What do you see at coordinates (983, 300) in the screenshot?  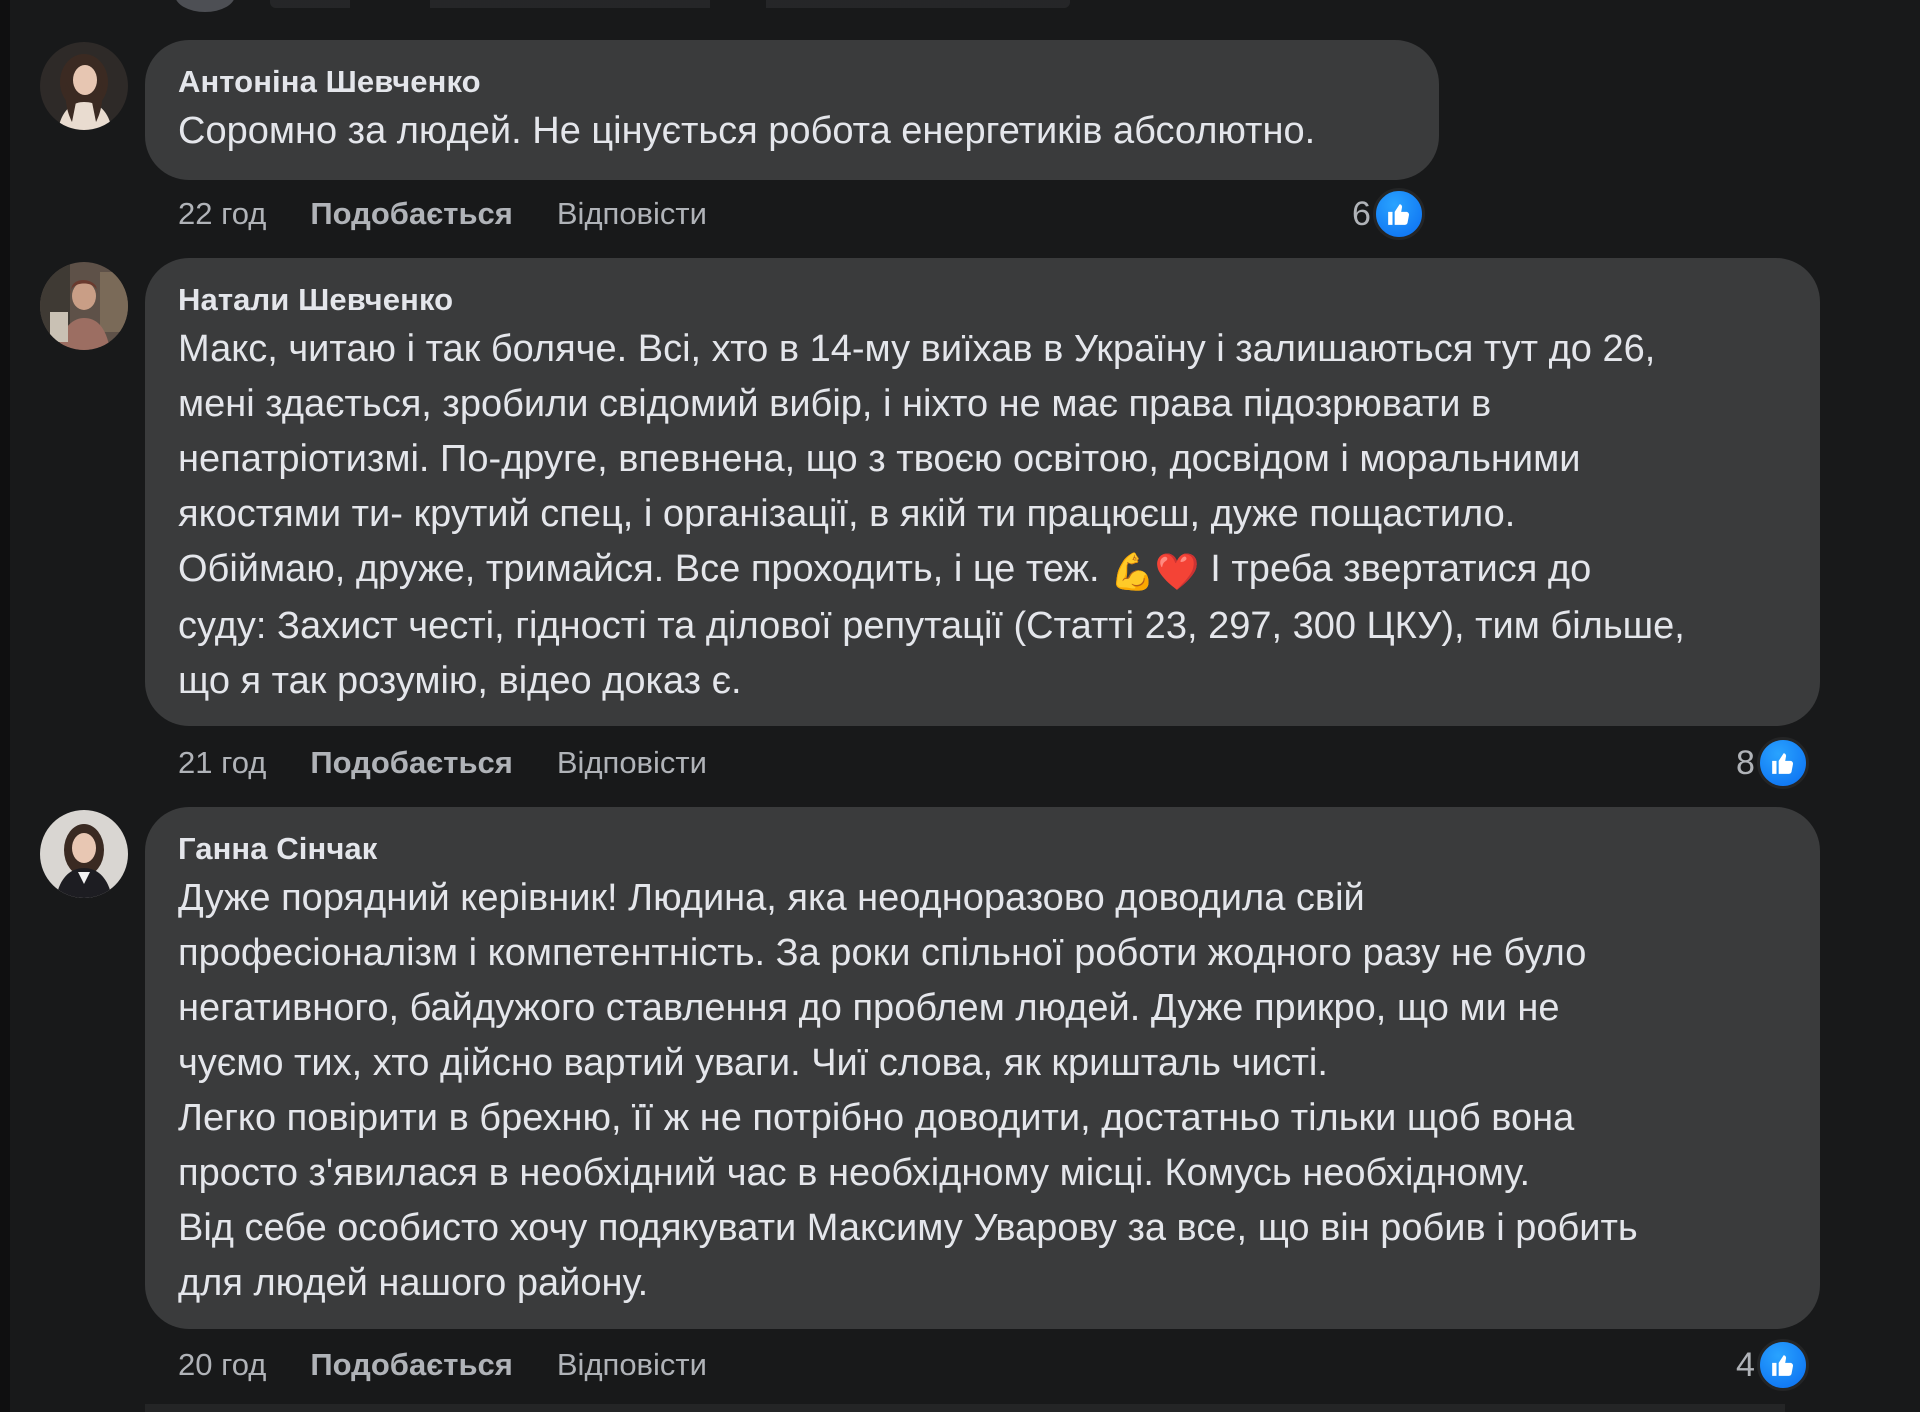 I see `author-name: Натали Шевченко` at bounding box center [983, 300].